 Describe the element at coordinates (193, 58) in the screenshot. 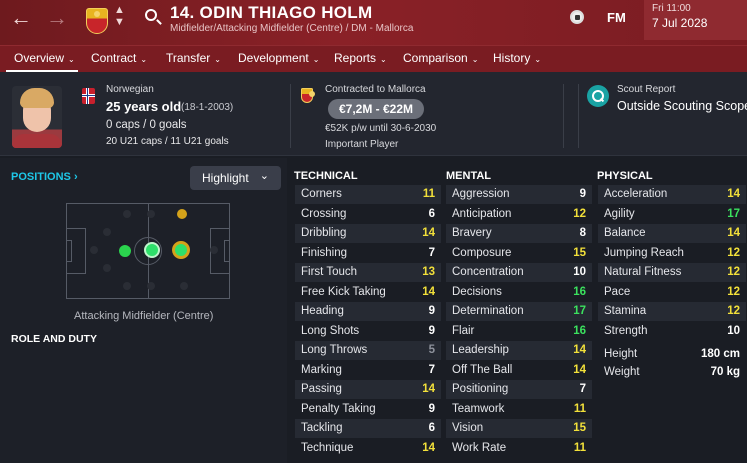

I see `tab-transfer: Transfer ⌄` at that location.